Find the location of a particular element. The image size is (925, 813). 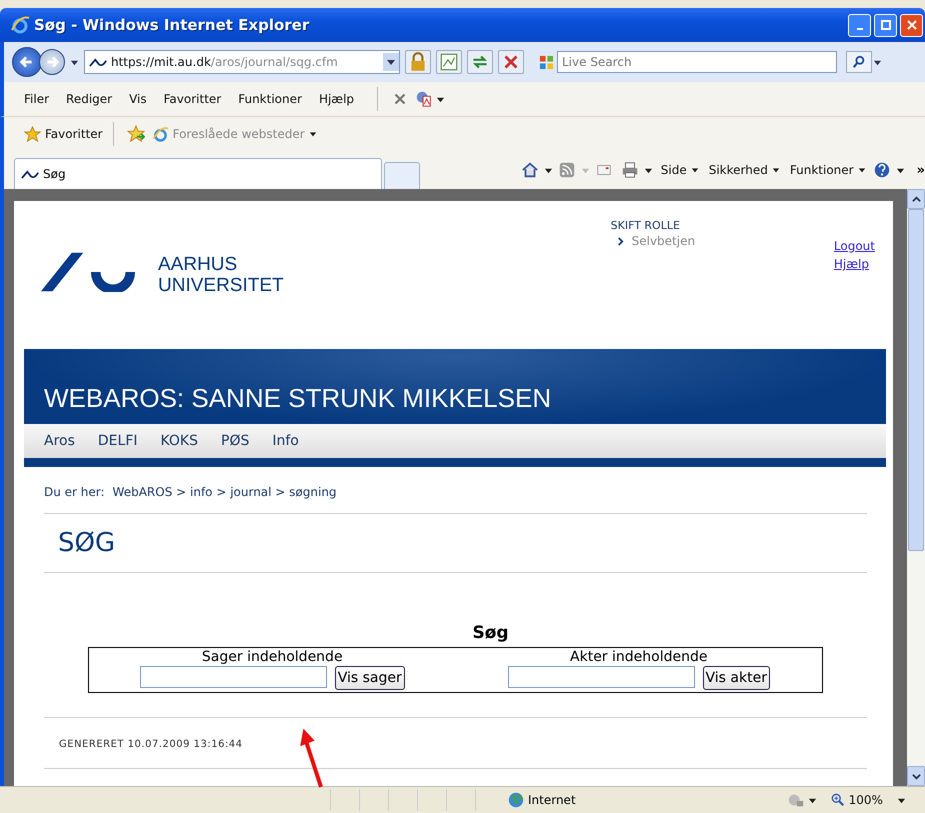

address-field: https://mit.au.dk/aros/journal/sqg.cfm is located at coordinates (242, 62).